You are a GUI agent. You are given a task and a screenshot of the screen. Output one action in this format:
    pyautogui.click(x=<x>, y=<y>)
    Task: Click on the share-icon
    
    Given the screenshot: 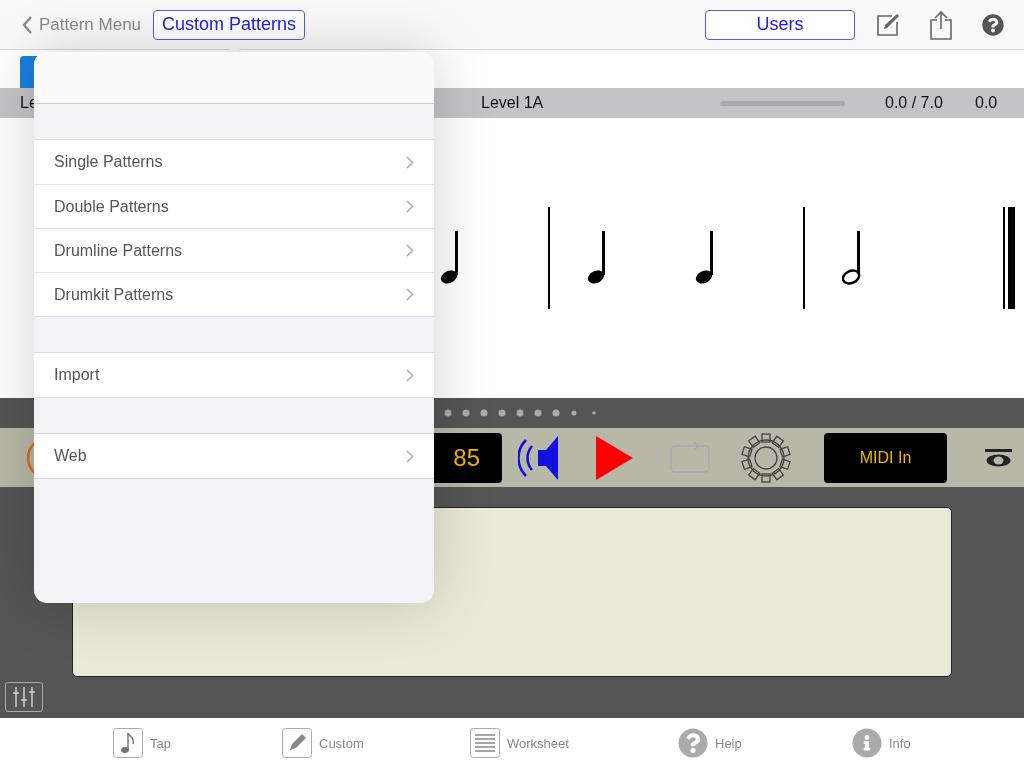 What is the action you would take?
    pyautogui.click(x=941, y=24)
    